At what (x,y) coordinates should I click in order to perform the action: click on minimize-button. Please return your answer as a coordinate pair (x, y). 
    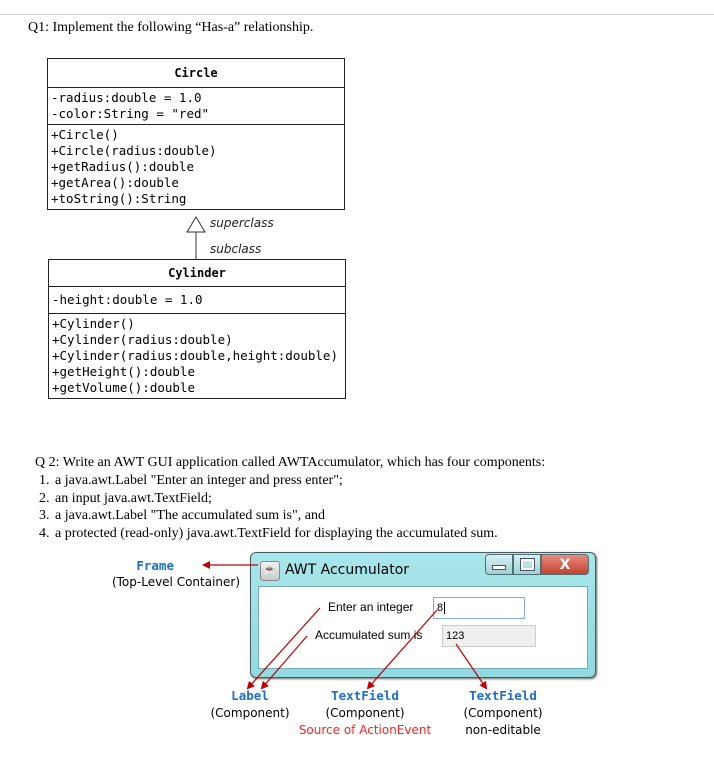
    Looking at the image, I should click on (499, 564).